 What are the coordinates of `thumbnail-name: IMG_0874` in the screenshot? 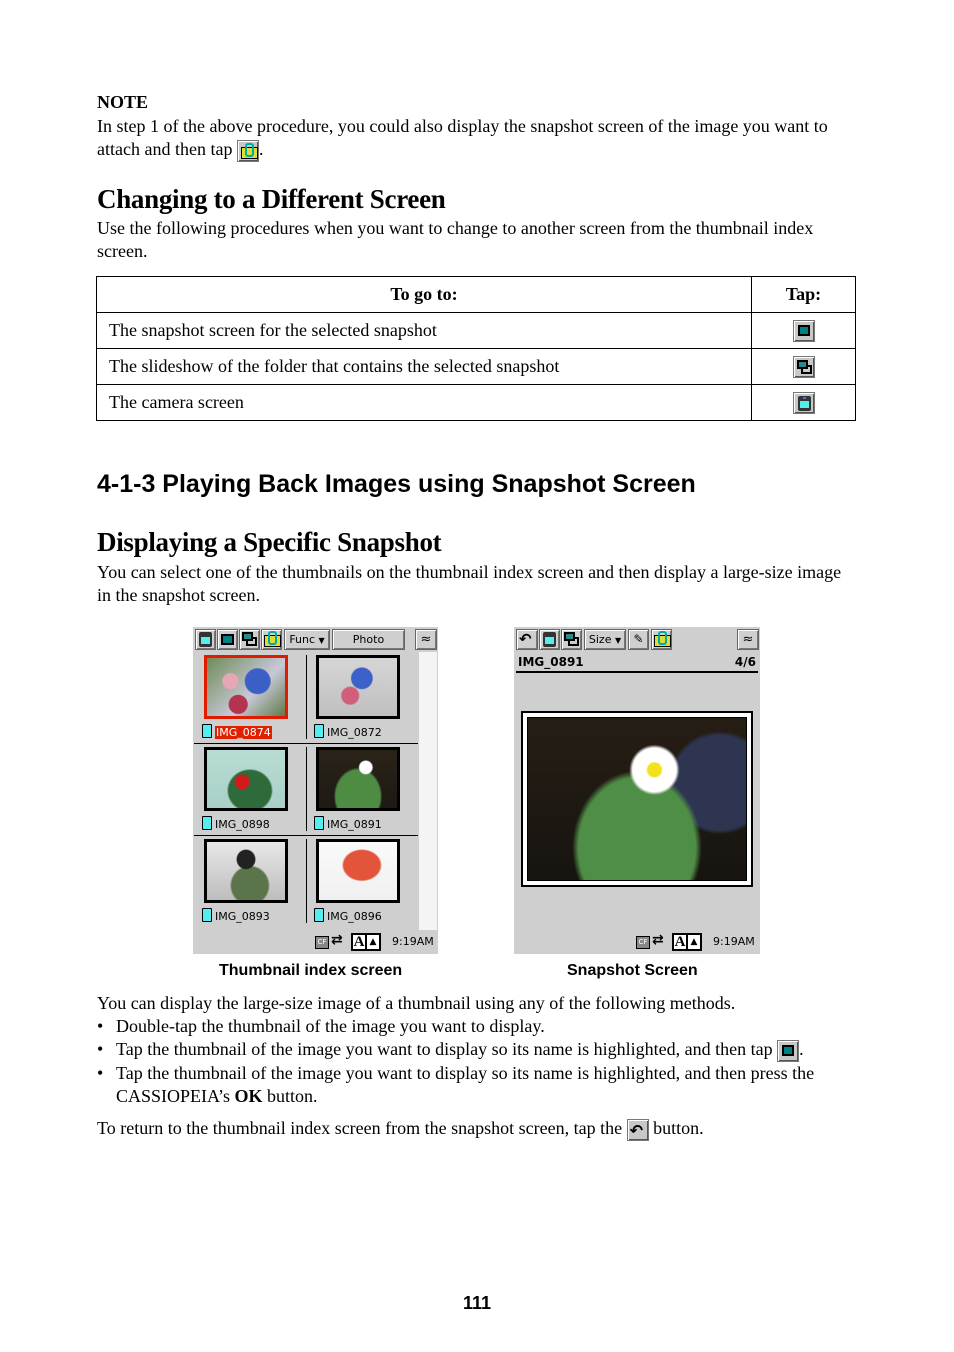 It's located at (243, 732).